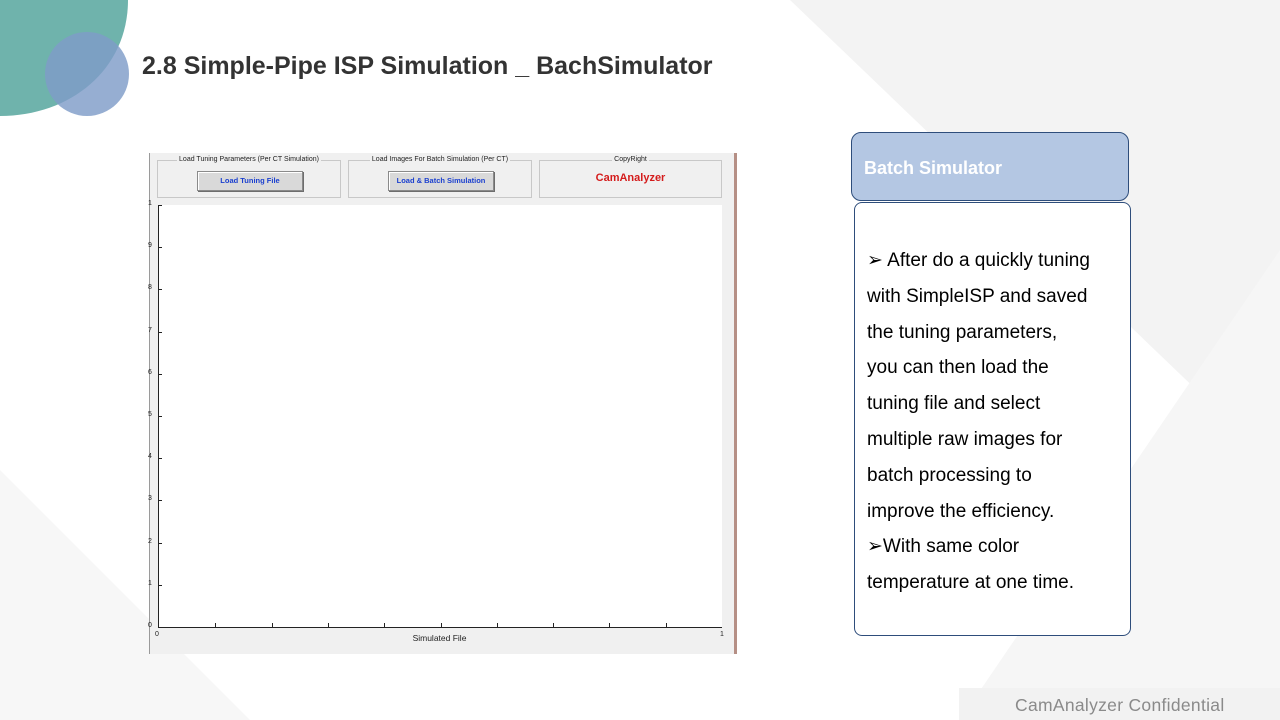  Describe the element at coordinates (441, 181) in the screenshot. I see `load-batch-simulation-button: Load & Batch Simulation` at that location.